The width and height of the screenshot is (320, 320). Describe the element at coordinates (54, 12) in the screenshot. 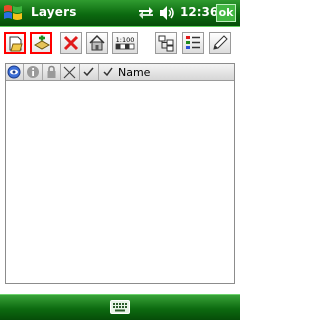

I see `window-title: Layers` at that location.